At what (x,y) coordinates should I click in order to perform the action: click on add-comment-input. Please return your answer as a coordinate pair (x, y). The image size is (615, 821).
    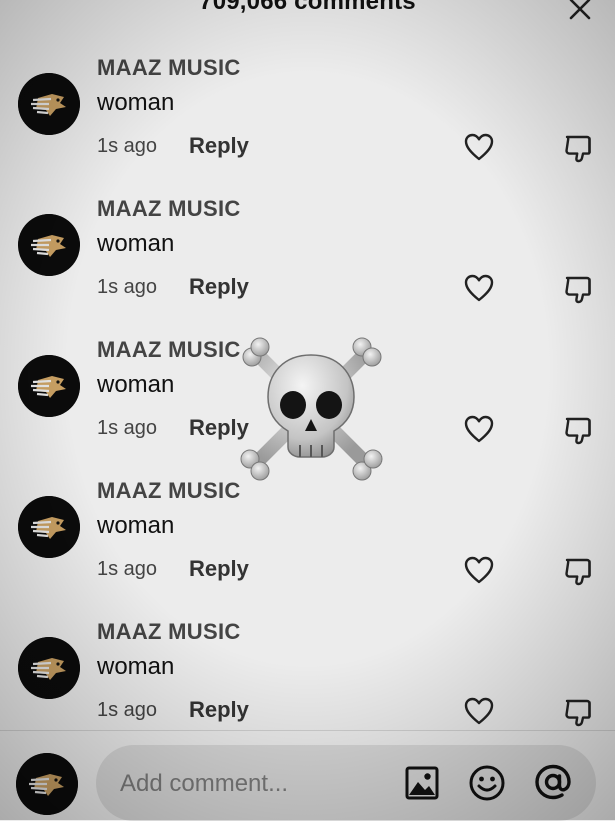
    Looking at the image, I should click on (255, 784).